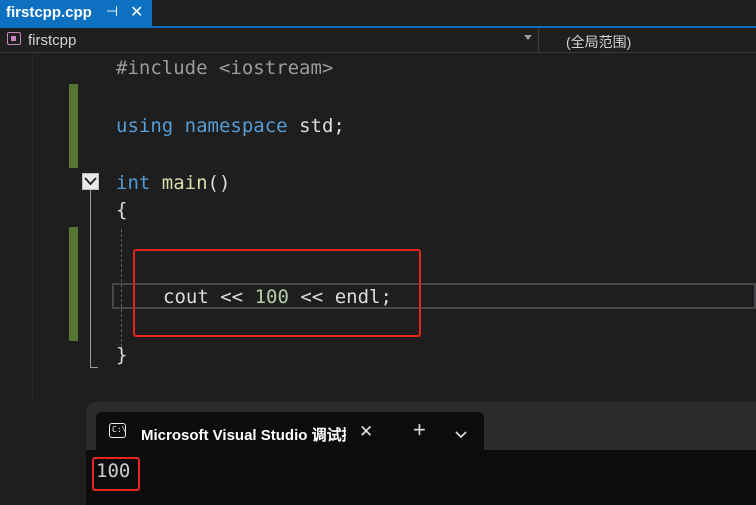  I want to click on namespace-std: std;, so click(322, 126).